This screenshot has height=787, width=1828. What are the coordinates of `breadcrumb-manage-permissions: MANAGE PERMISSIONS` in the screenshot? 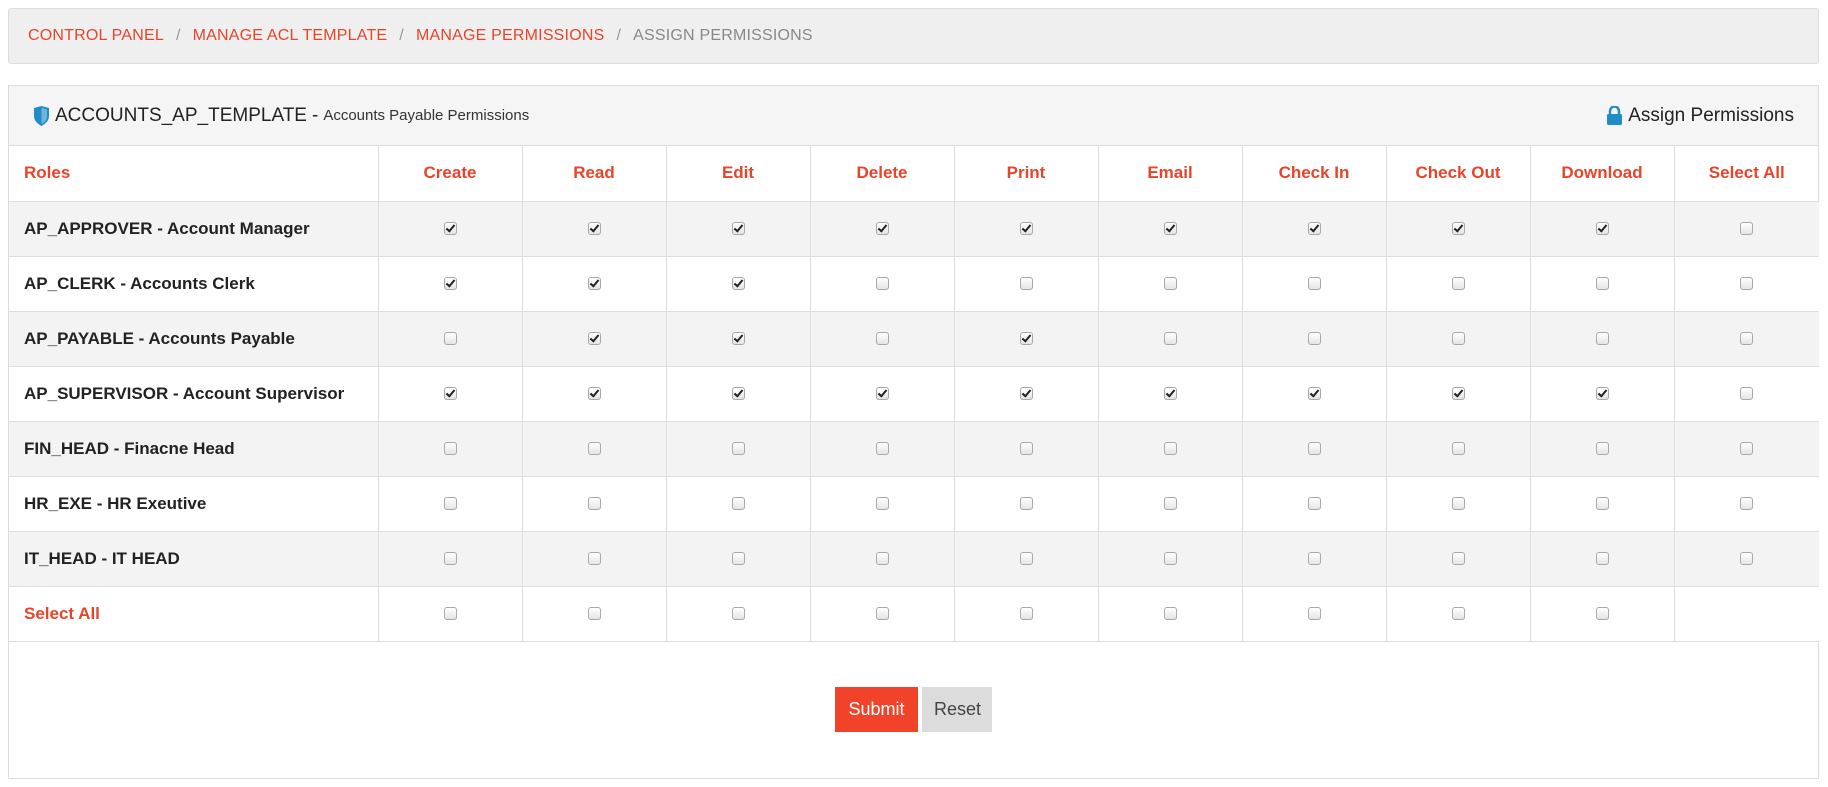 It's located at (510, 36).